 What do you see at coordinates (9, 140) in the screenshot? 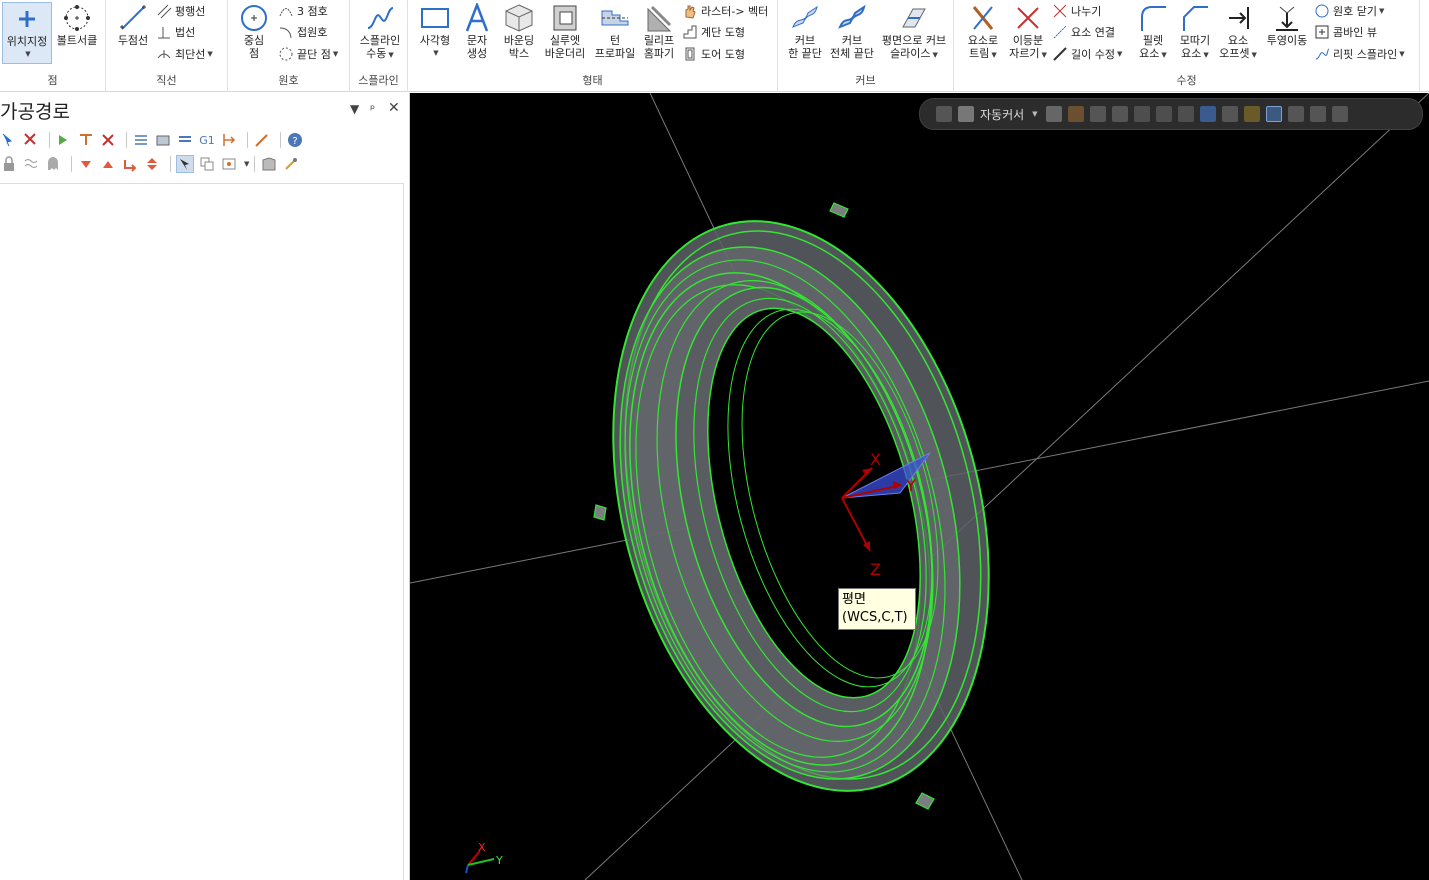
I see `select-all-icon` at bounding box center [9, 140].